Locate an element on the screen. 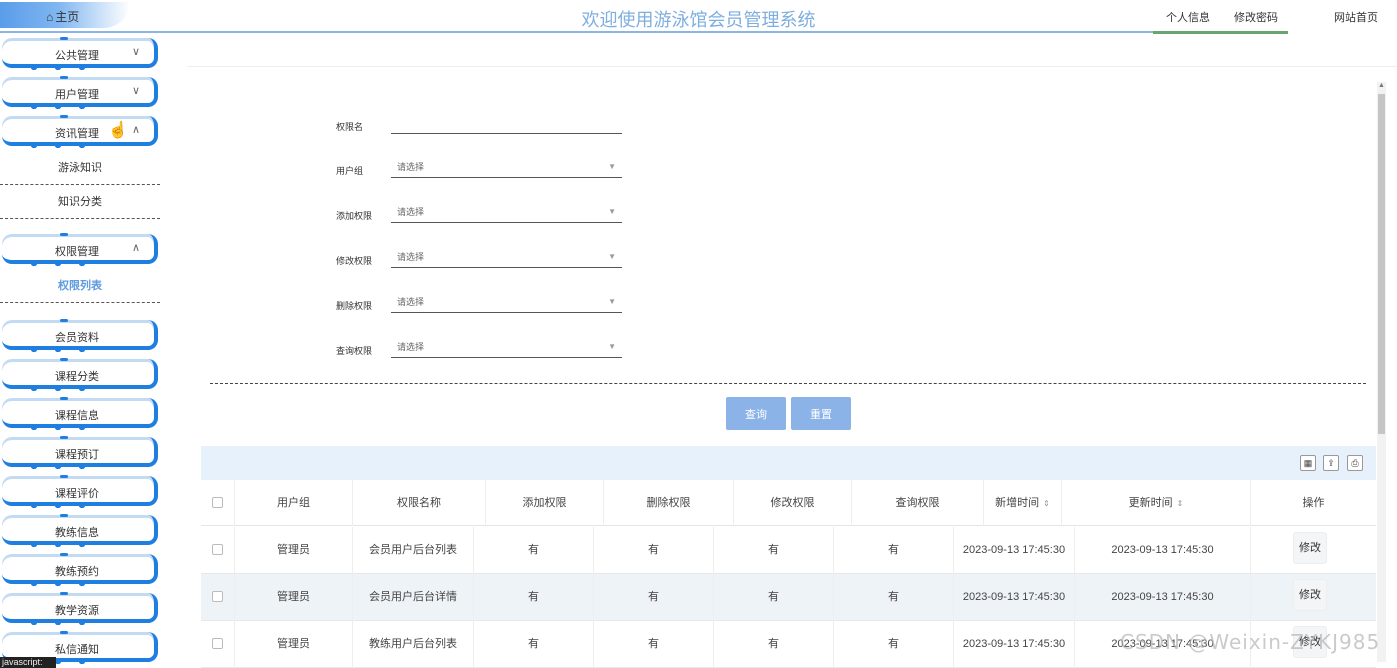 This screenshot has width=1397, height=668. sidebar-menu-course-review: 课程评价 is located at coordinates (80, 491).